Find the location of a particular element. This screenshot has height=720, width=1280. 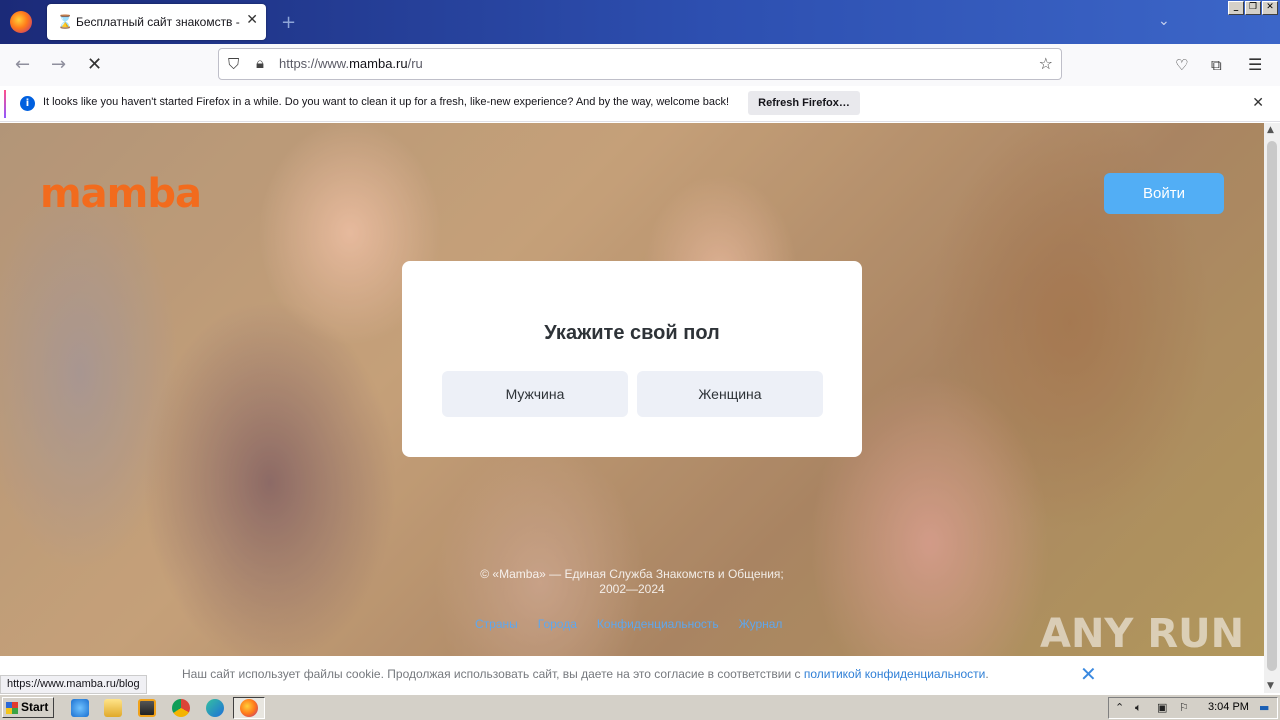

scroll-down-icon: ▼ is located at coordinates (1270, 686).